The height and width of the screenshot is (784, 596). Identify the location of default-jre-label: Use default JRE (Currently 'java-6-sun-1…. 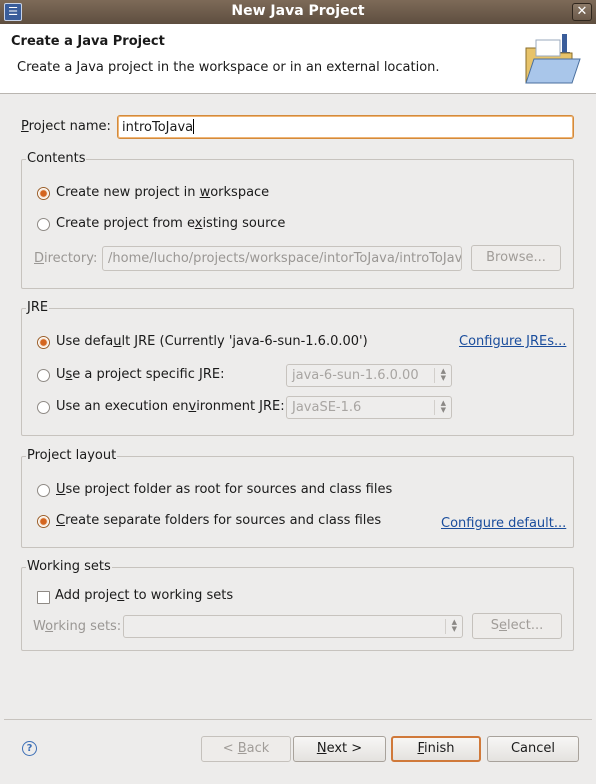
(212, 341).